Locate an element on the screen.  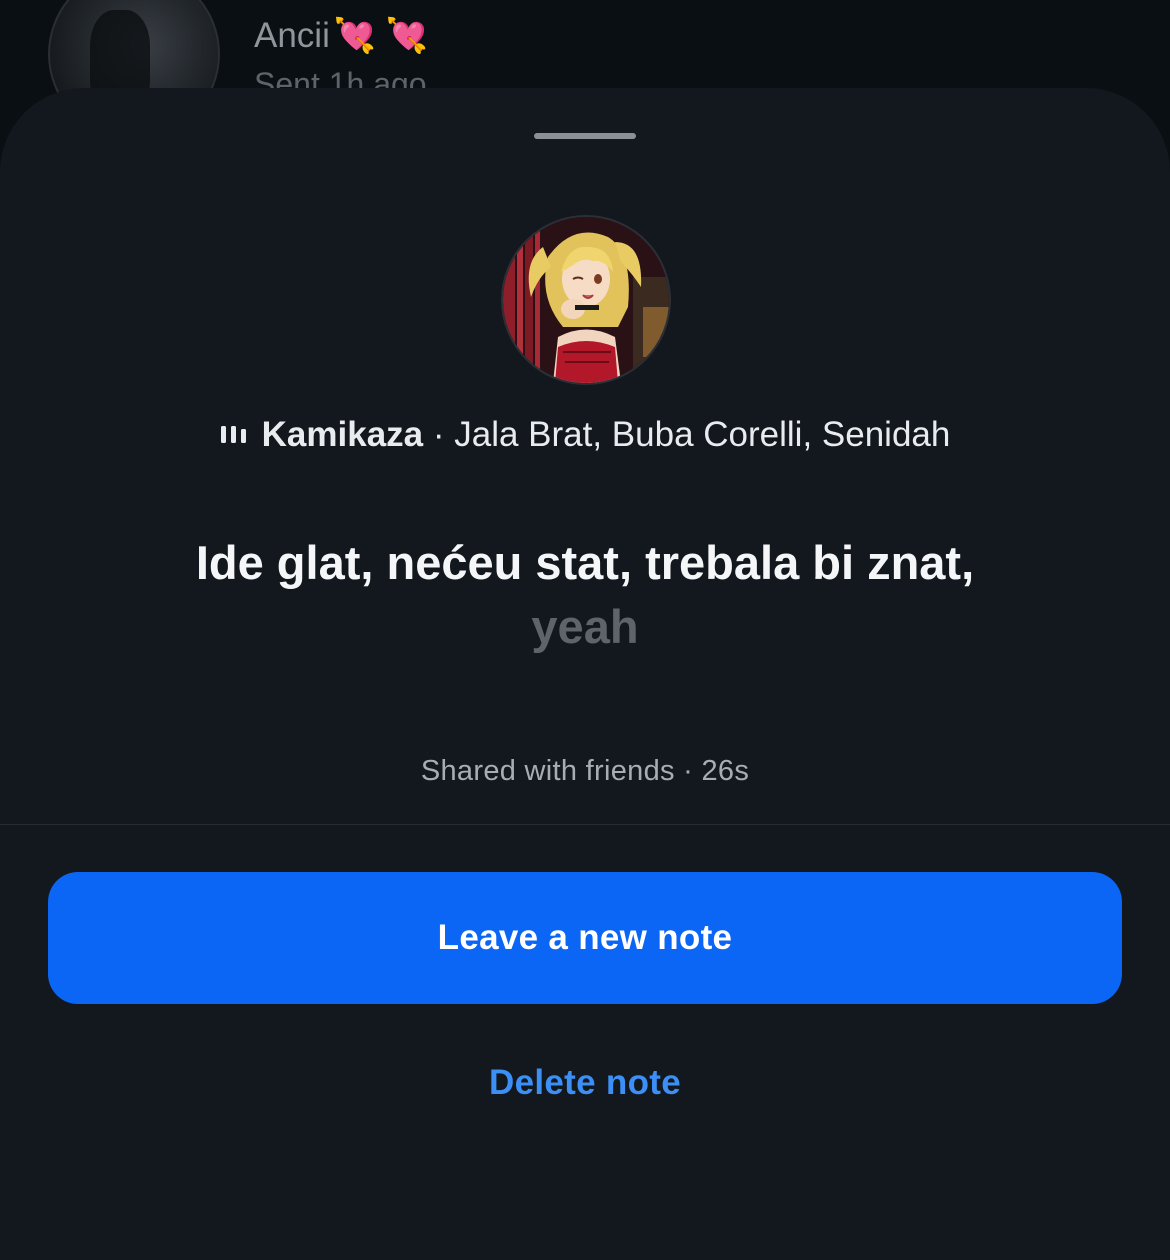
note-avatar is located at coordinates (586, 300).